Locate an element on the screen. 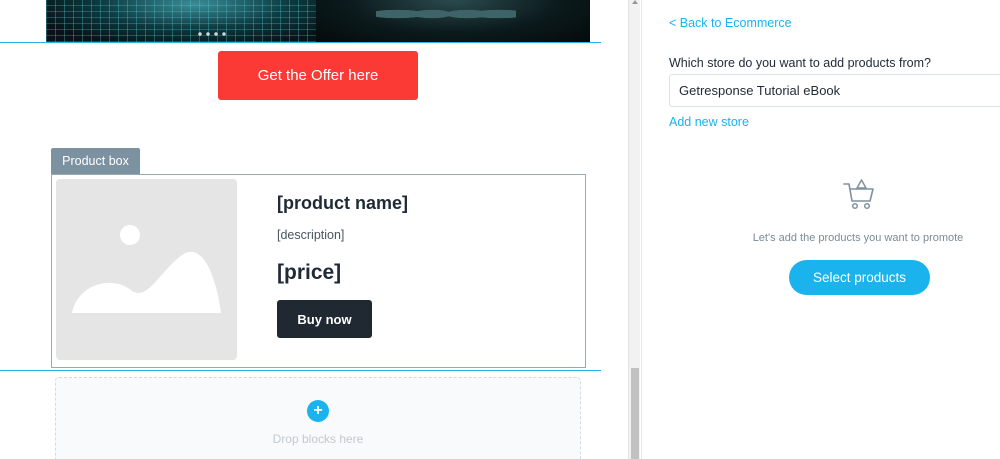 Image resolution: width=1000 pixels, height=459 pixels. hero-banner-image is located at coordinates (318, 21).